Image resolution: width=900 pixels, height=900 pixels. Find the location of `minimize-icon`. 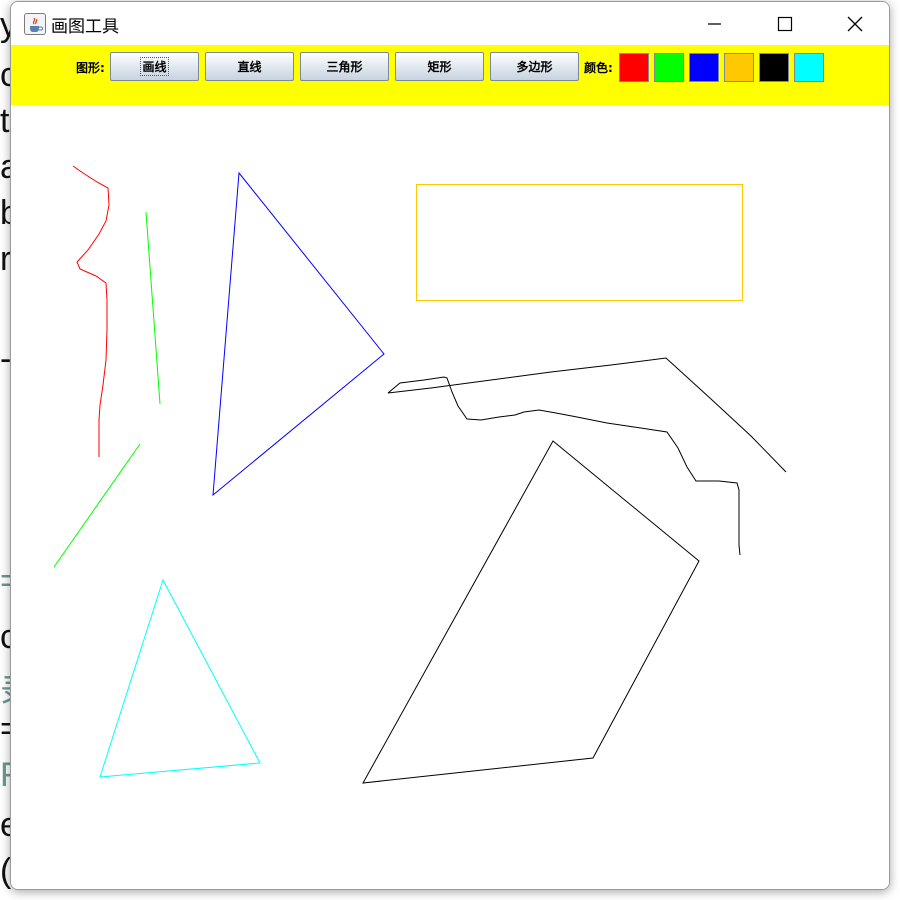

minimize-icon is located at coordinates (714, 23).